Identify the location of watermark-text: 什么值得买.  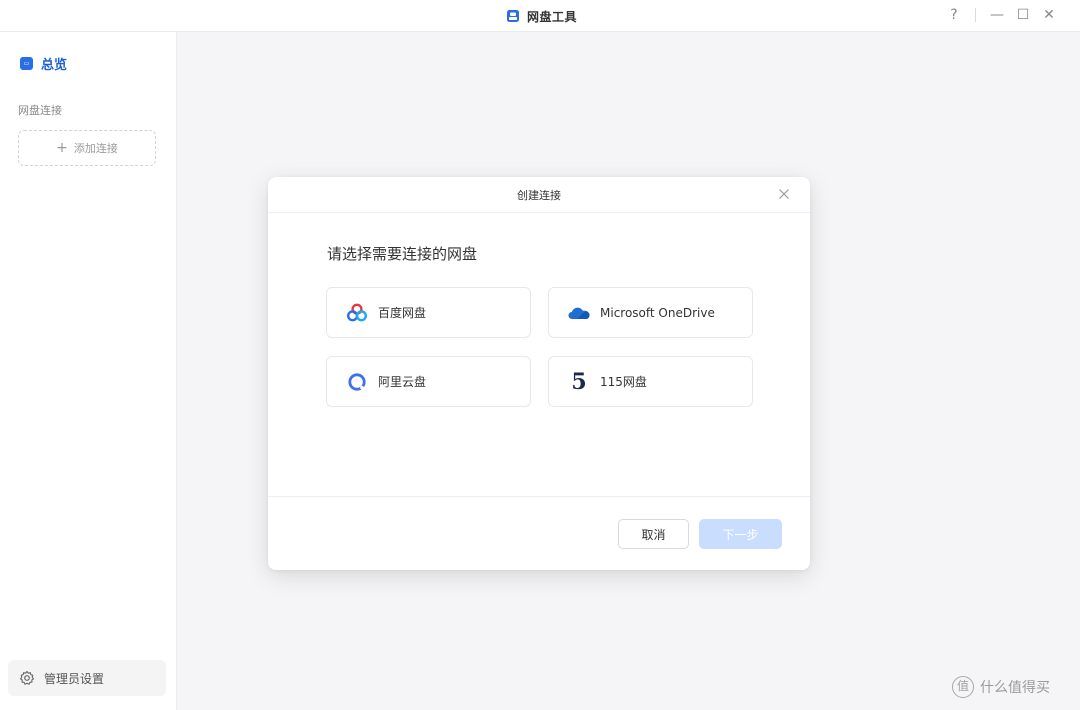
(1015, 688).